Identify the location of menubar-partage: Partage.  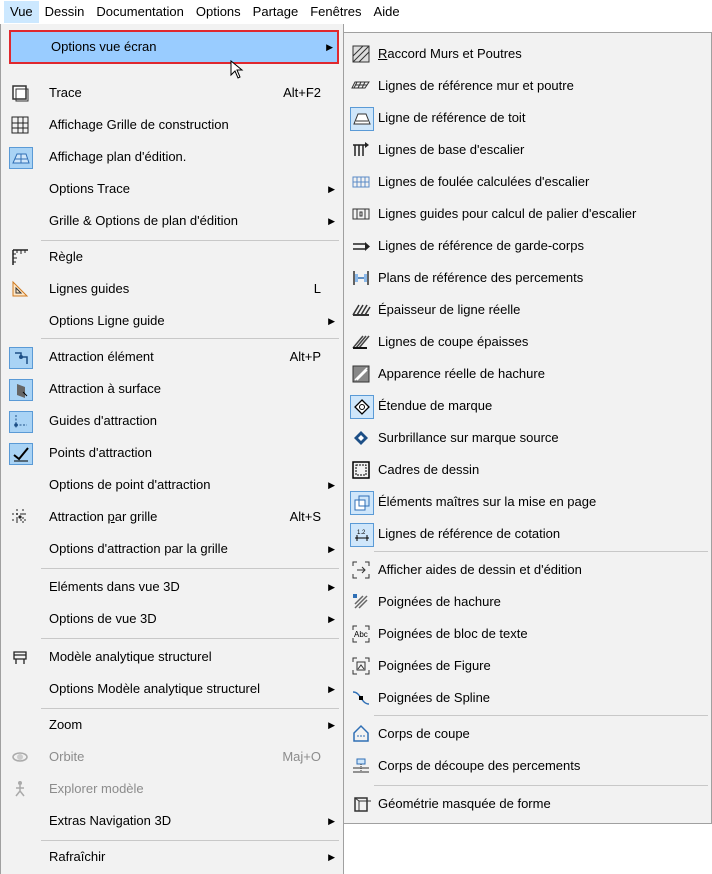
(276, 12).